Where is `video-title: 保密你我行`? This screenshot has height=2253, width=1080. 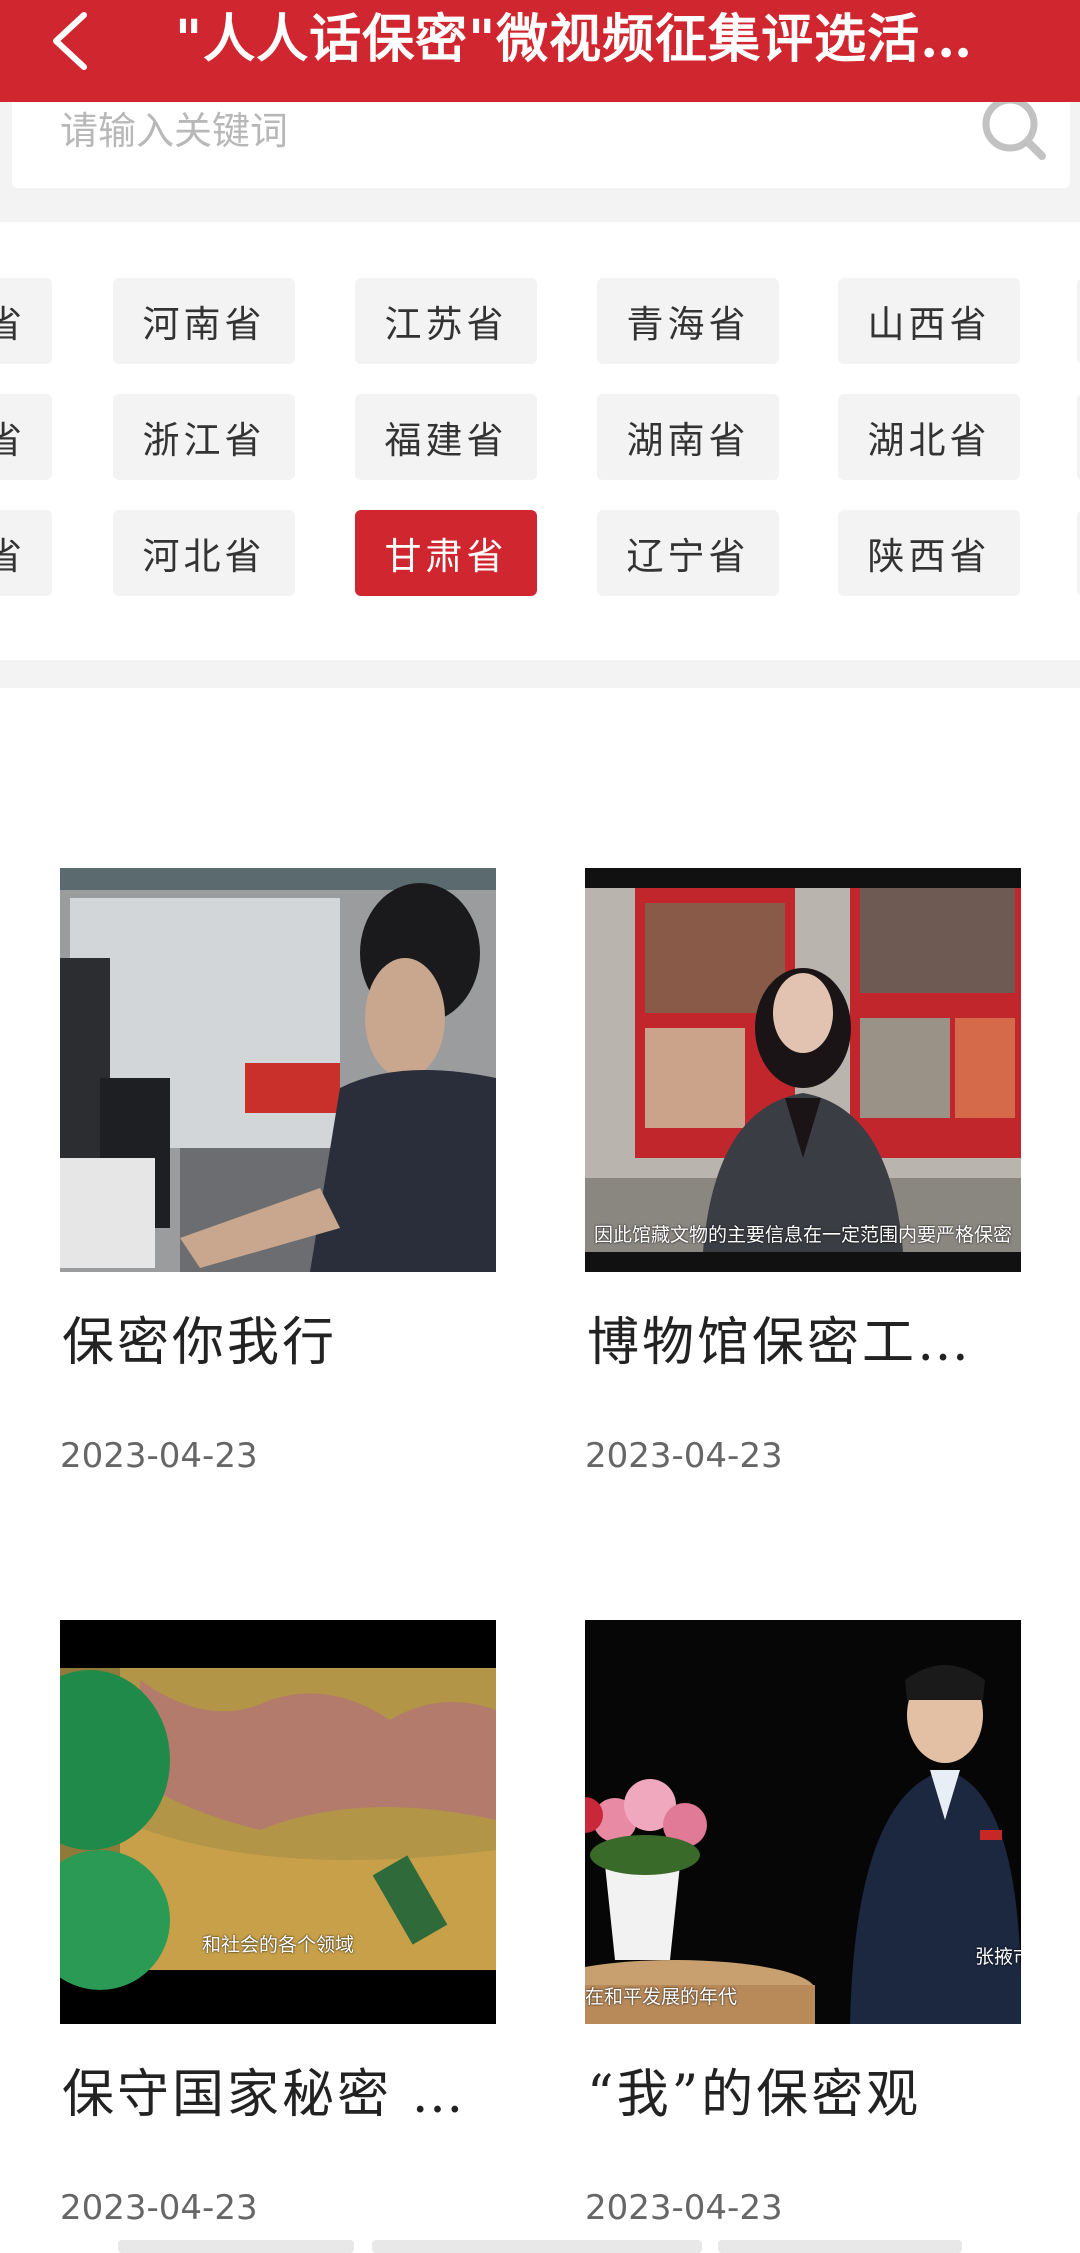 video-title: 保密你我行 is located at coordinates (282, 1343).